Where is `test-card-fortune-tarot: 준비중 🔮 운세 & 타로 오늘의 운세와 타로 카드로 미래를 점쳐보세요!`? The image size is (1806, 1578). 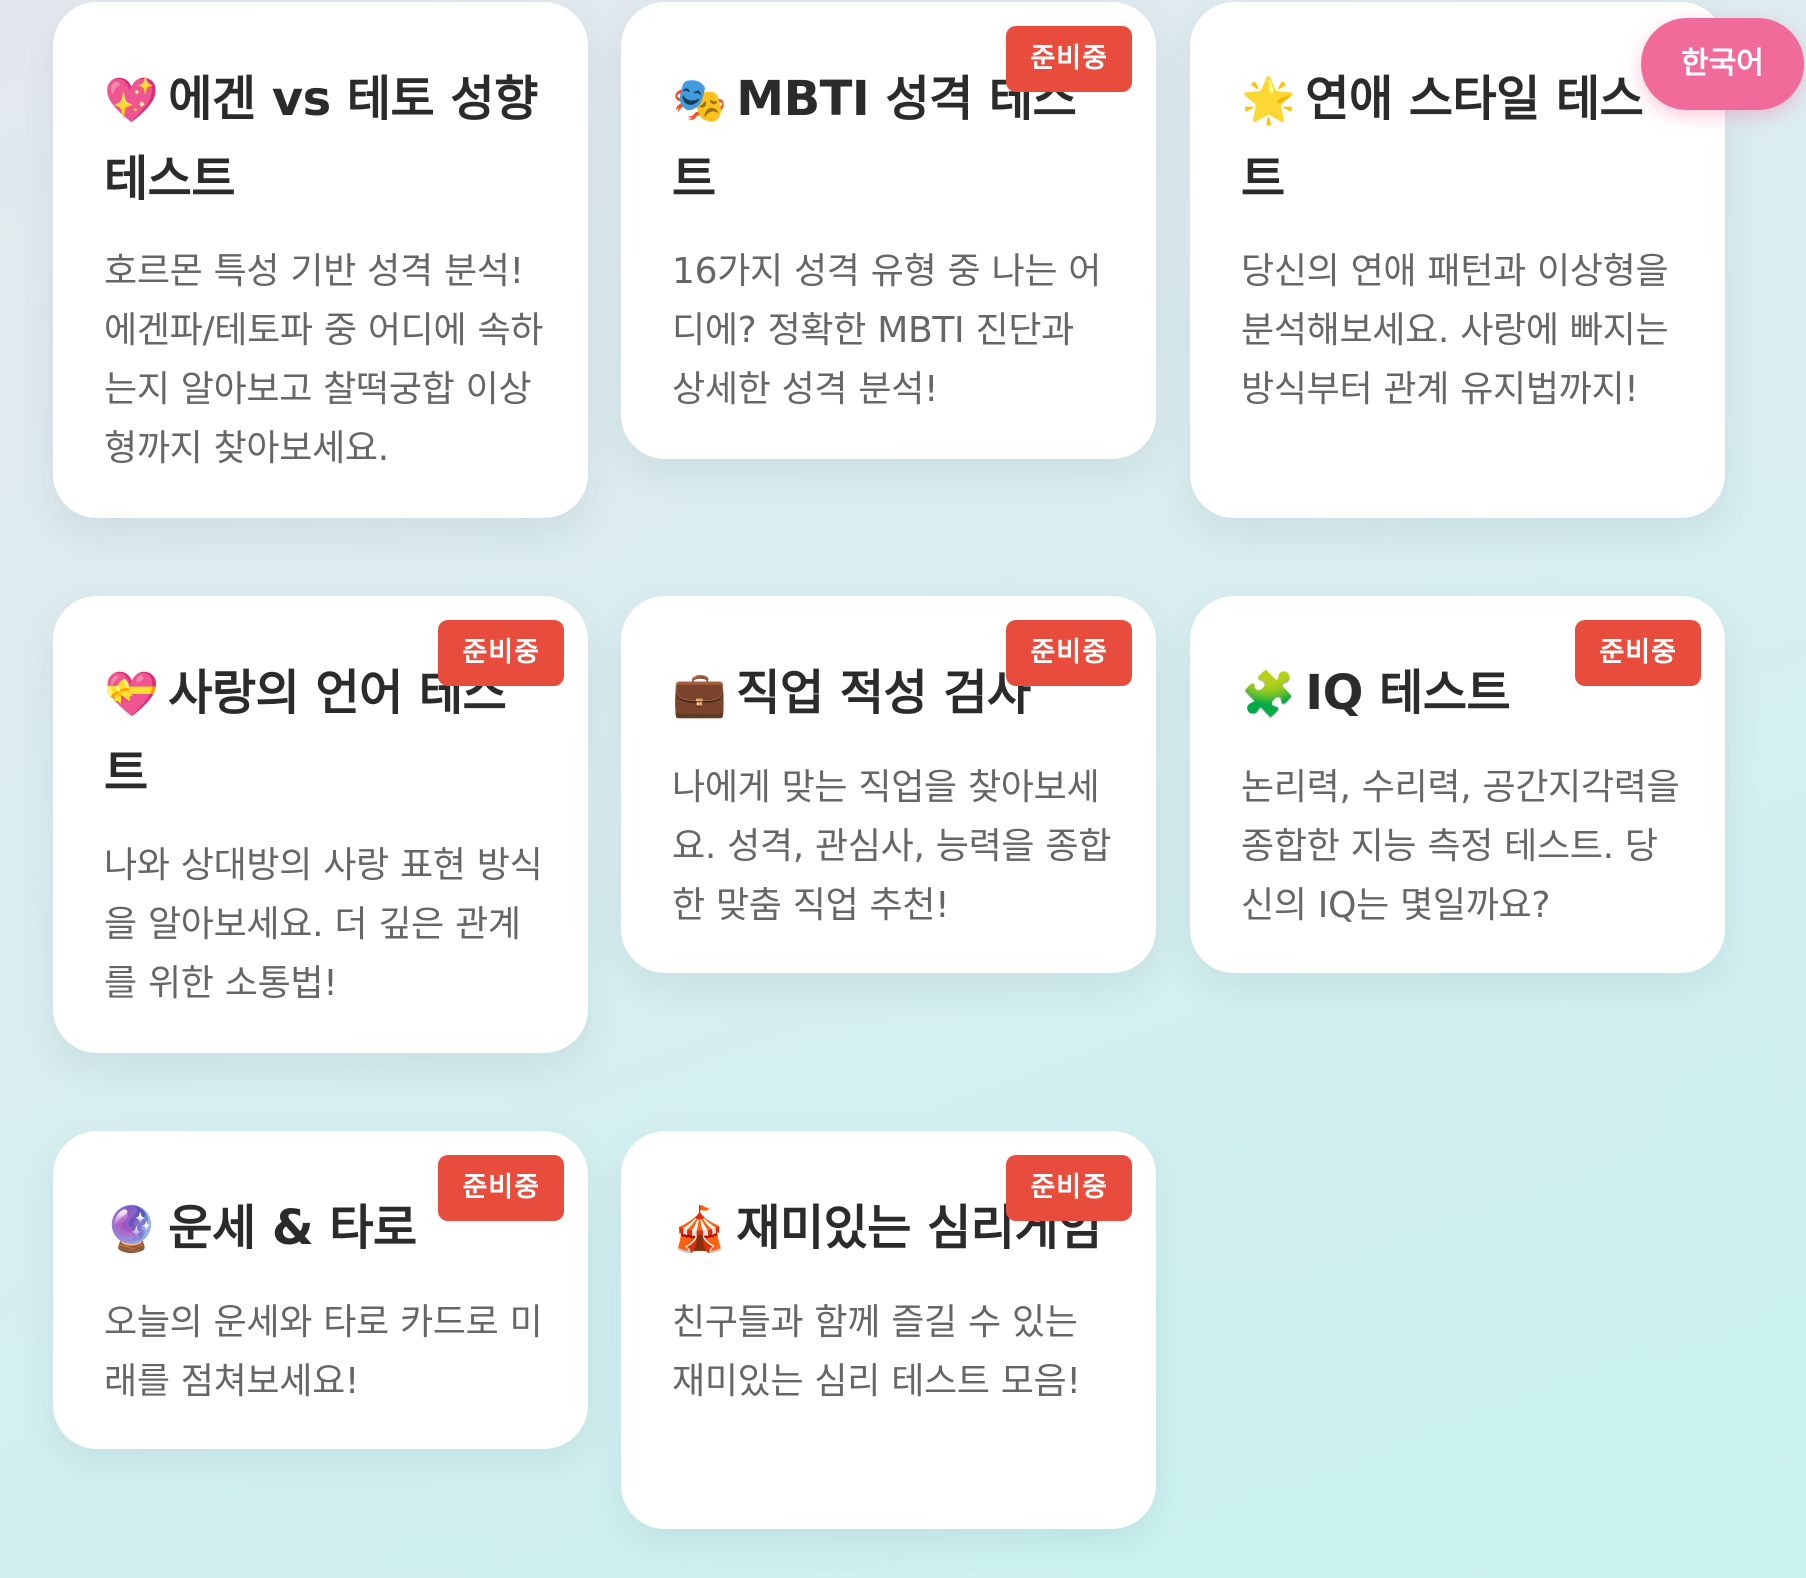 test-card-fortune-tarot: 준비중 🔮 운세 & 타로 오늘의 운세와 타로 카드로 미래를 점쳐보세요! is located at coordinates (320, 1290).